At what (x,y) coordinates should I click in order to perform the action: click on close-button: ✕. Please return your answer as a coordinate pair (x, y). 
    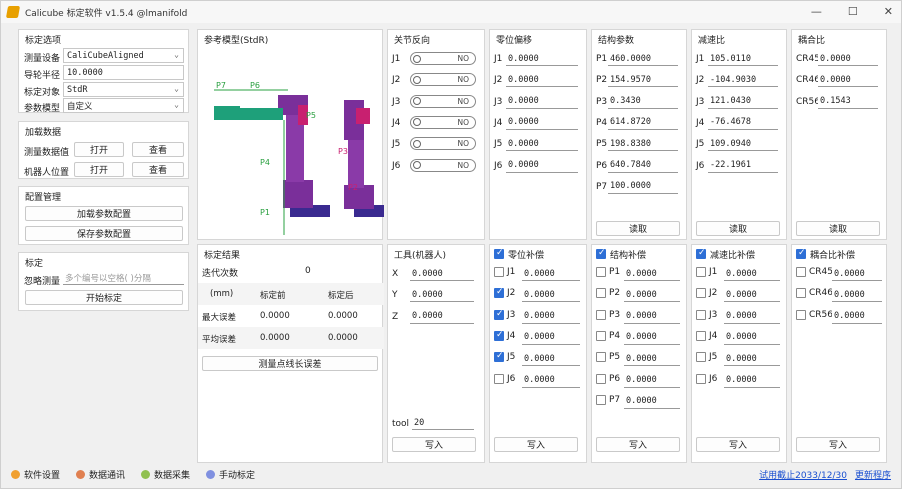
    Looking at the image, I should click on (888, 11).